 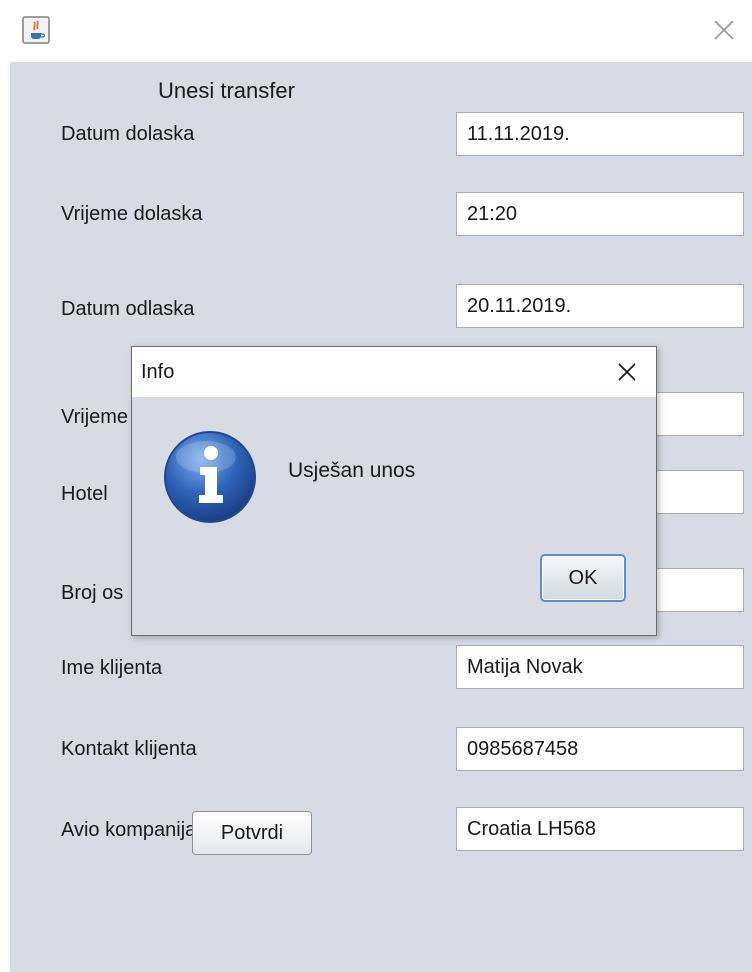 What do you see at coordinates (583, 578) in the screenshot?
I see `ok-button: OK` at bounding box center [583, 578].